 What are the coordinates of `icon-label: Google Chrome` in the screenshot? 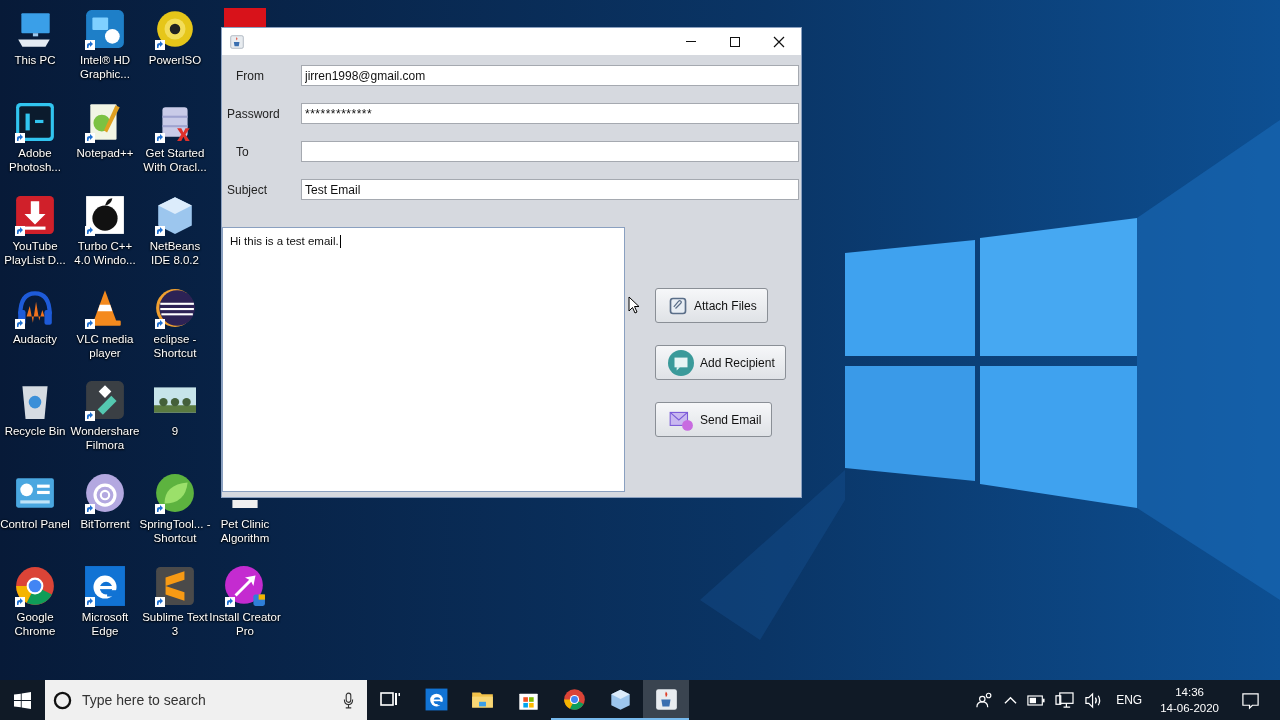 It's located at (35, 624).